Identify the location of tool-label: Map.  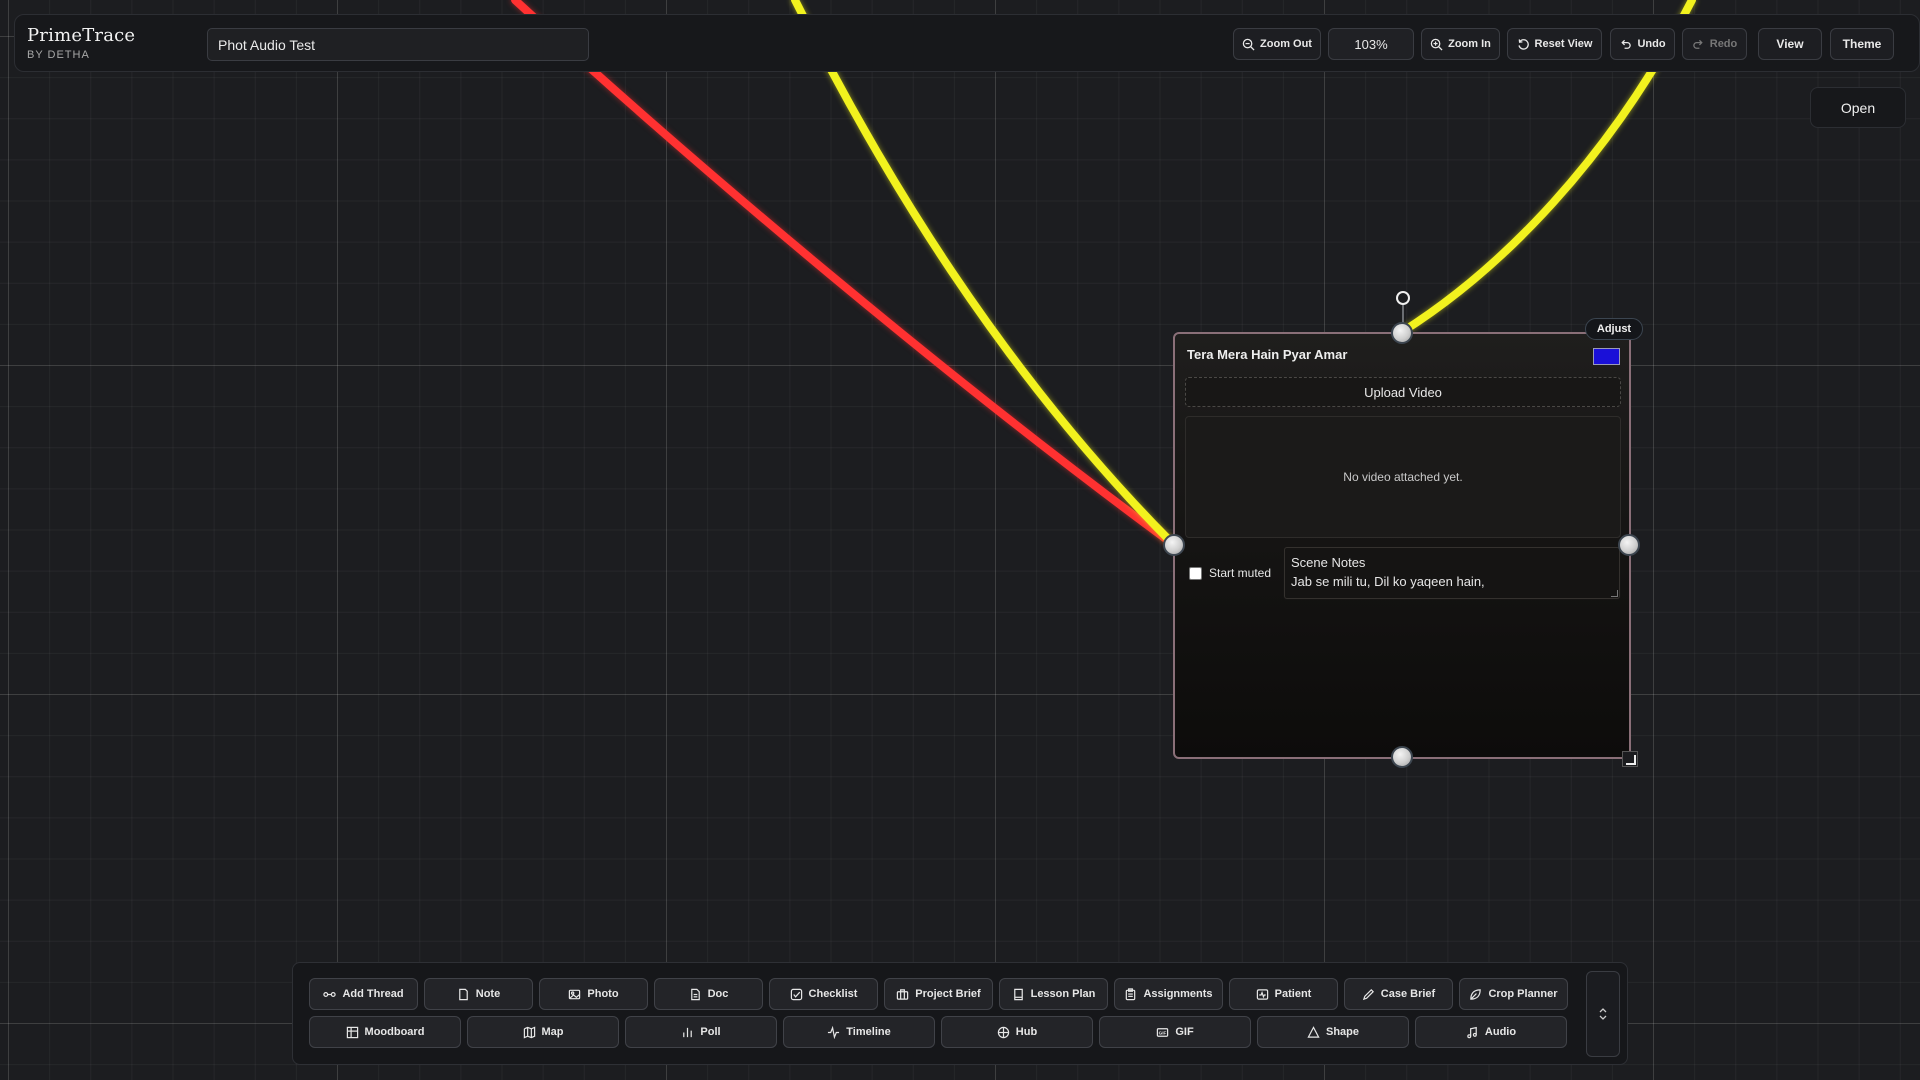
(552, 1032).